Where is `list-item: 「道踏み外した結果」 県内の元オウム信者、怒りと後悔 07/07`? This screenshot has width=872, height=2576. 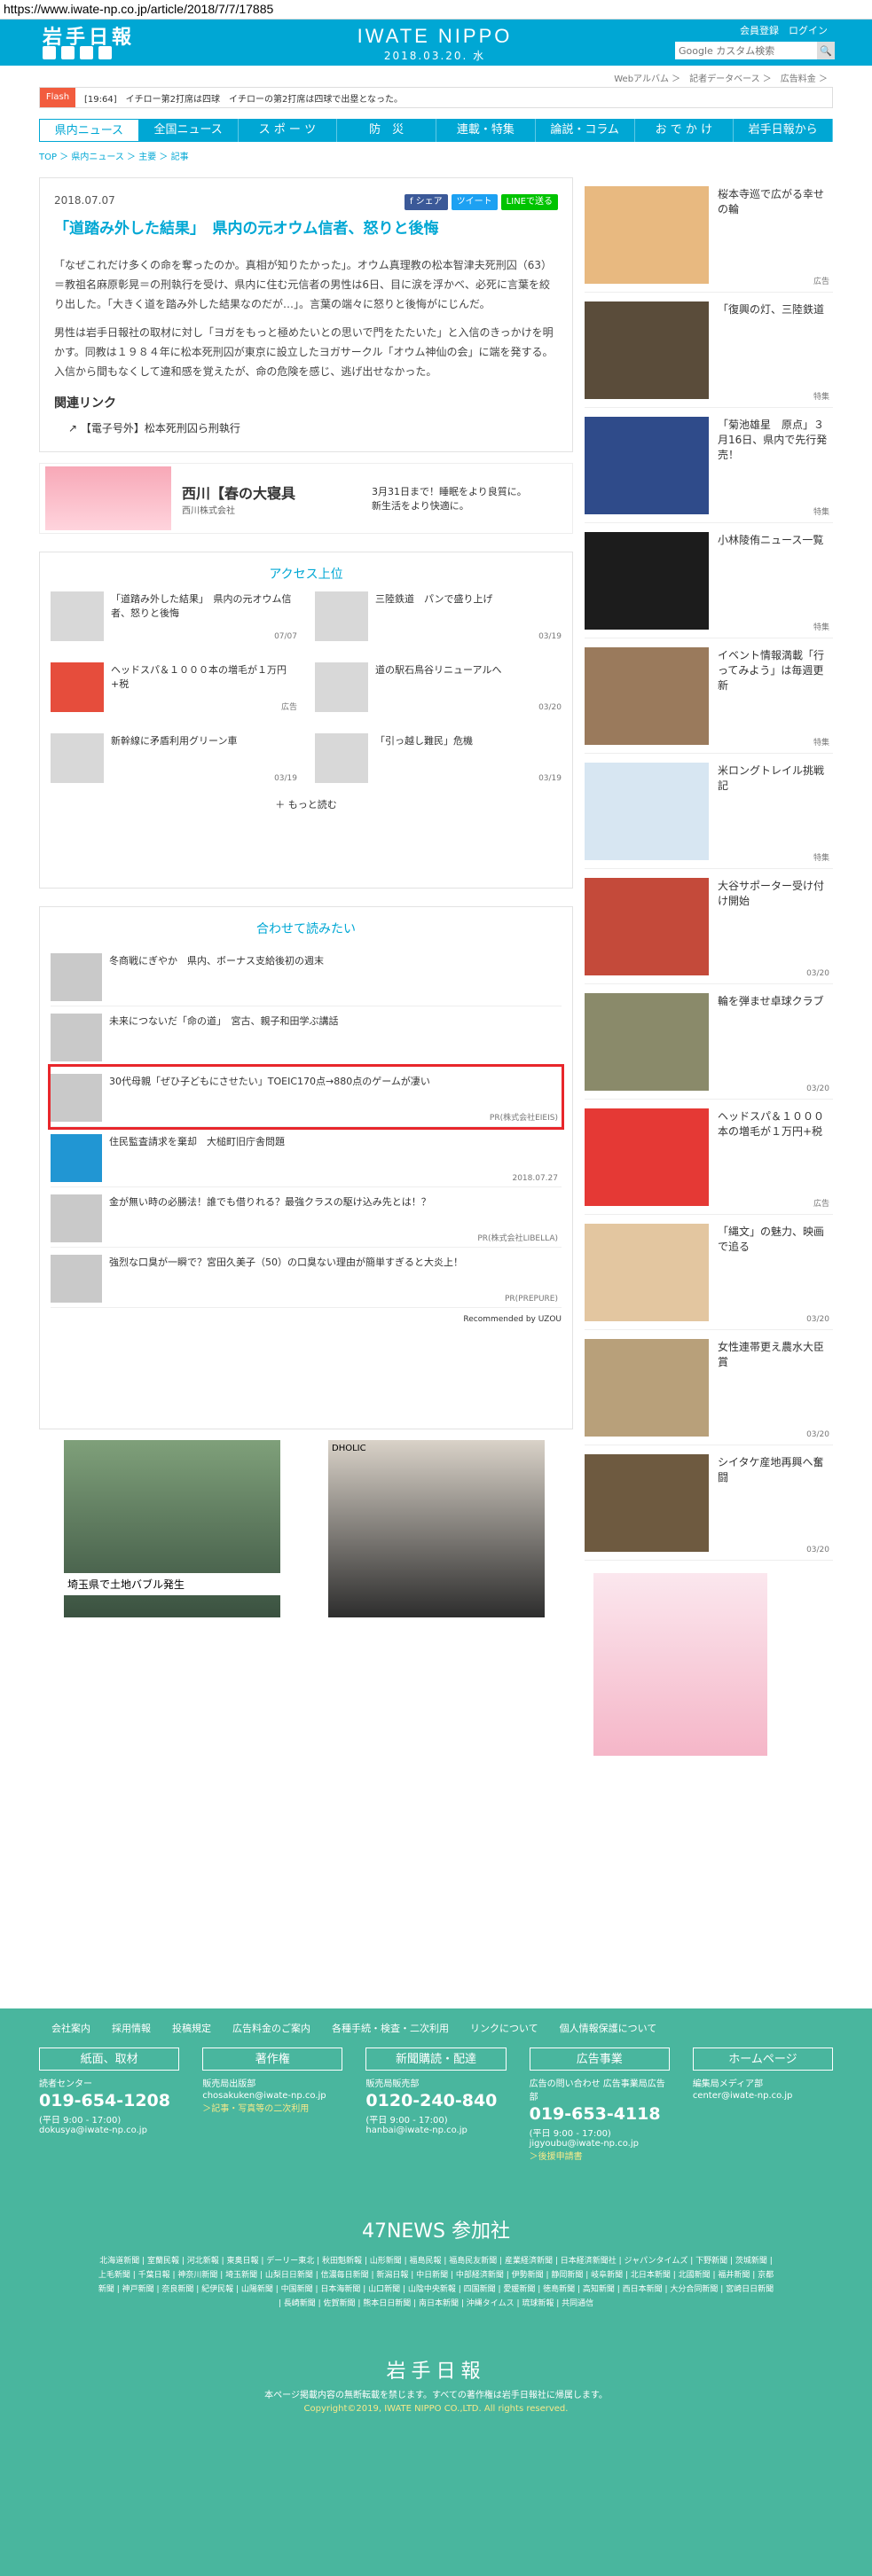
list-item: 「道踏み外した結果」 県内の元オウム信者、怒りと後悔 07/07 is located at coordinates (174, 618).